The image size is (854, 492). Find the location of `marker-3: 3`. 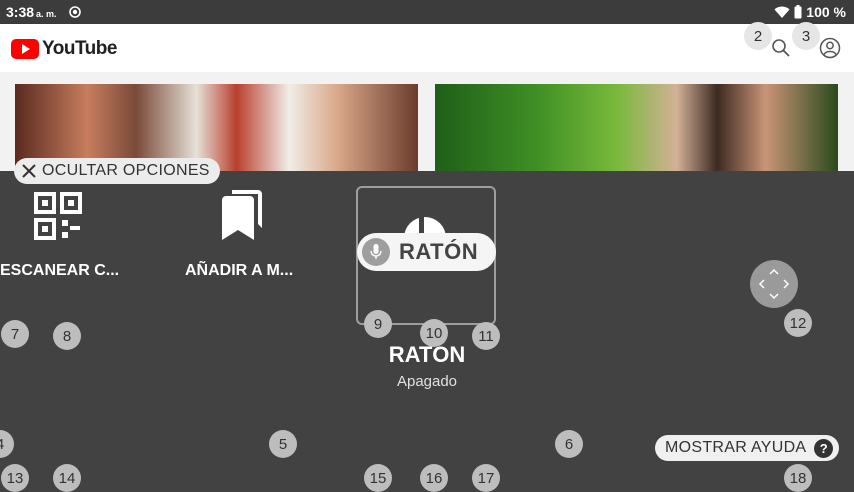

marker-3: 3 is located at coordinates (806, 36).